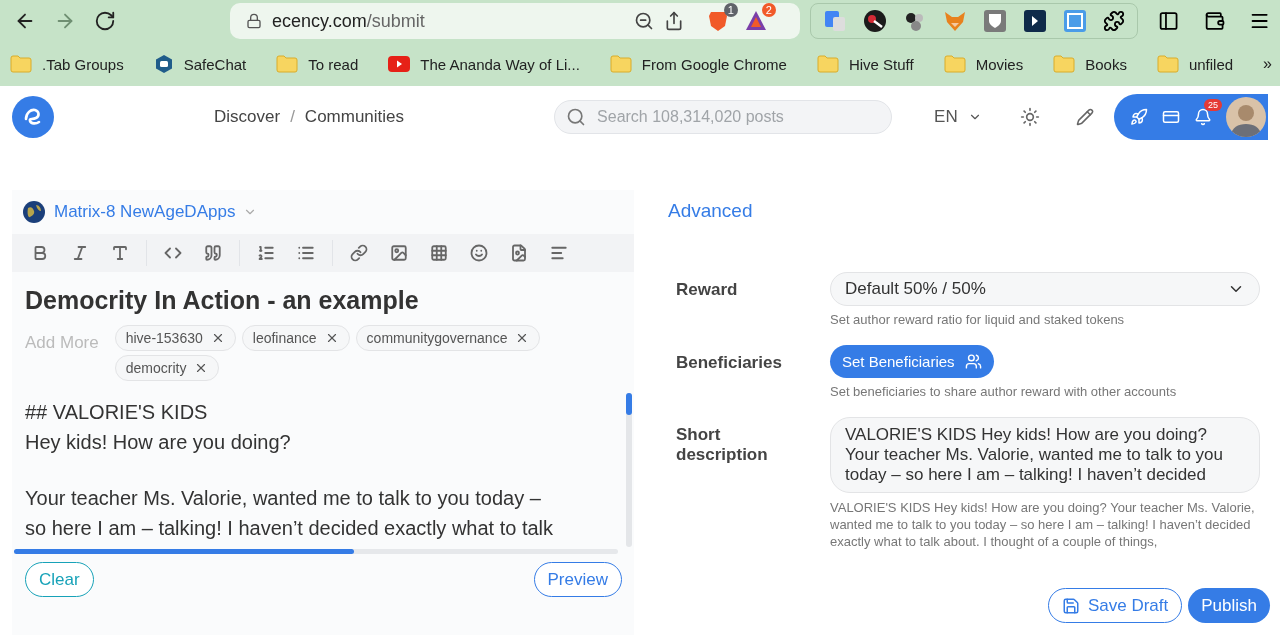  What do you see at coordinates (319, 21) in the screenshot?
I see `url-host: ecency.com` at bounding box center [319, 21].